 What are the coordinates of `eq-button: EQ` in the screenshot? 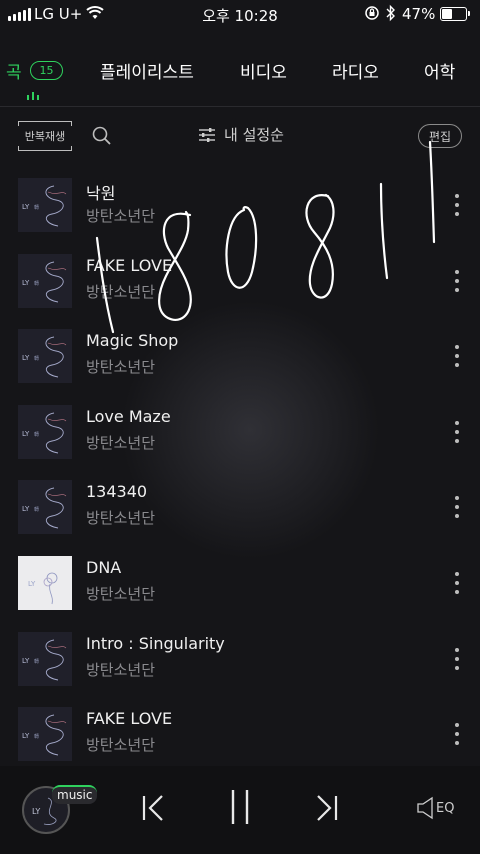 It's located at (435, 808).